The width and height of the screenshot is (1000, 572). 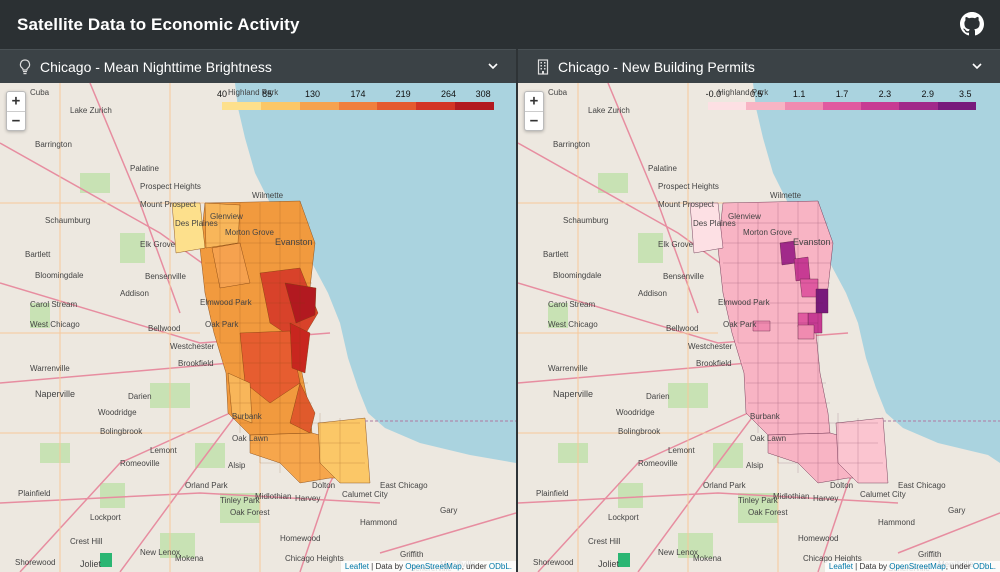 What do you see at coordinates (577, 275) in the screenshot?
I see `svg-text: Bloomingdale` at bounding box center [577, 275].